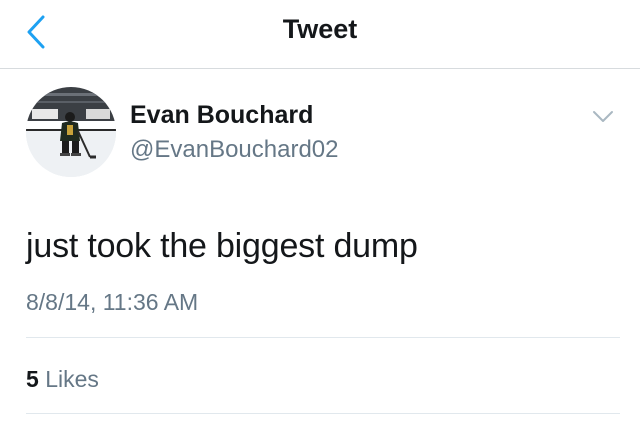  I want to click on avatar, so click(71, 132).